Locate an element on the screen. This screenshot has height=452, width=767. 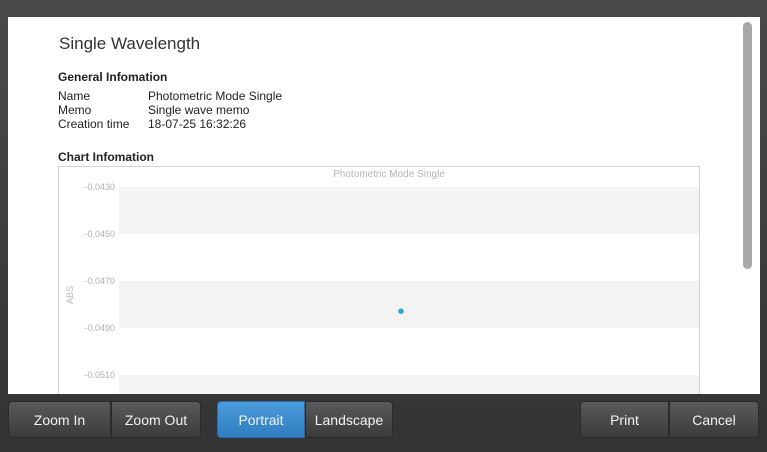
data-point is located at coordinates (401, 311).